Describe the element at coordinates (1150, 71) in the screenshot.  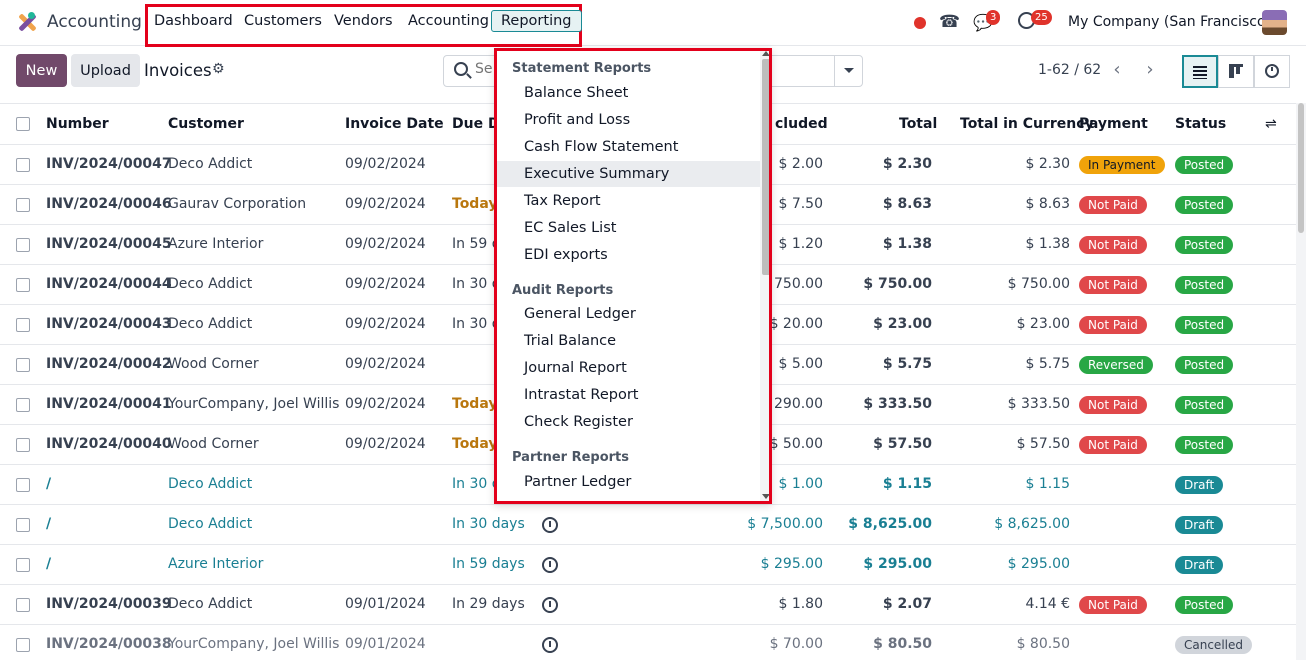
I see `pager-next-icon: ›` at that location.